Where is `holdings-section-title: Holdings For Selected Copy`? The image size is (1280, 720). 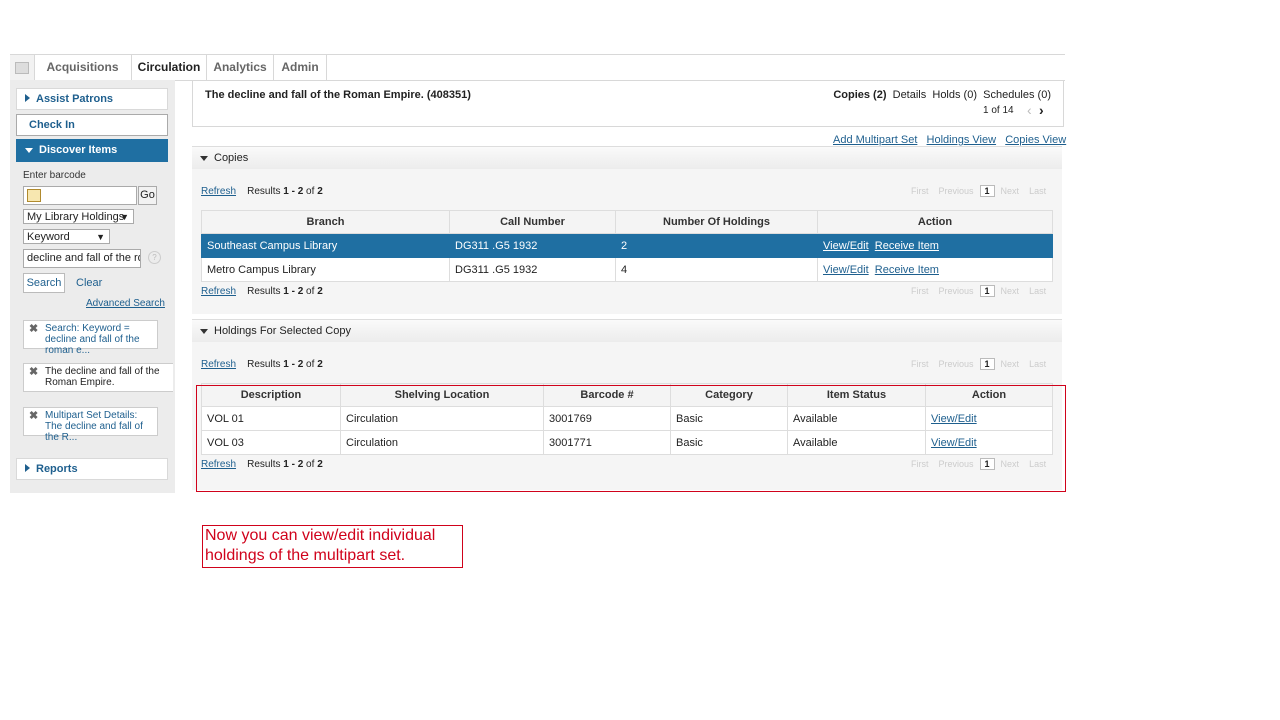 holdings-section-title: Holdings For Selected Copy is located at coordinates (282, 331).